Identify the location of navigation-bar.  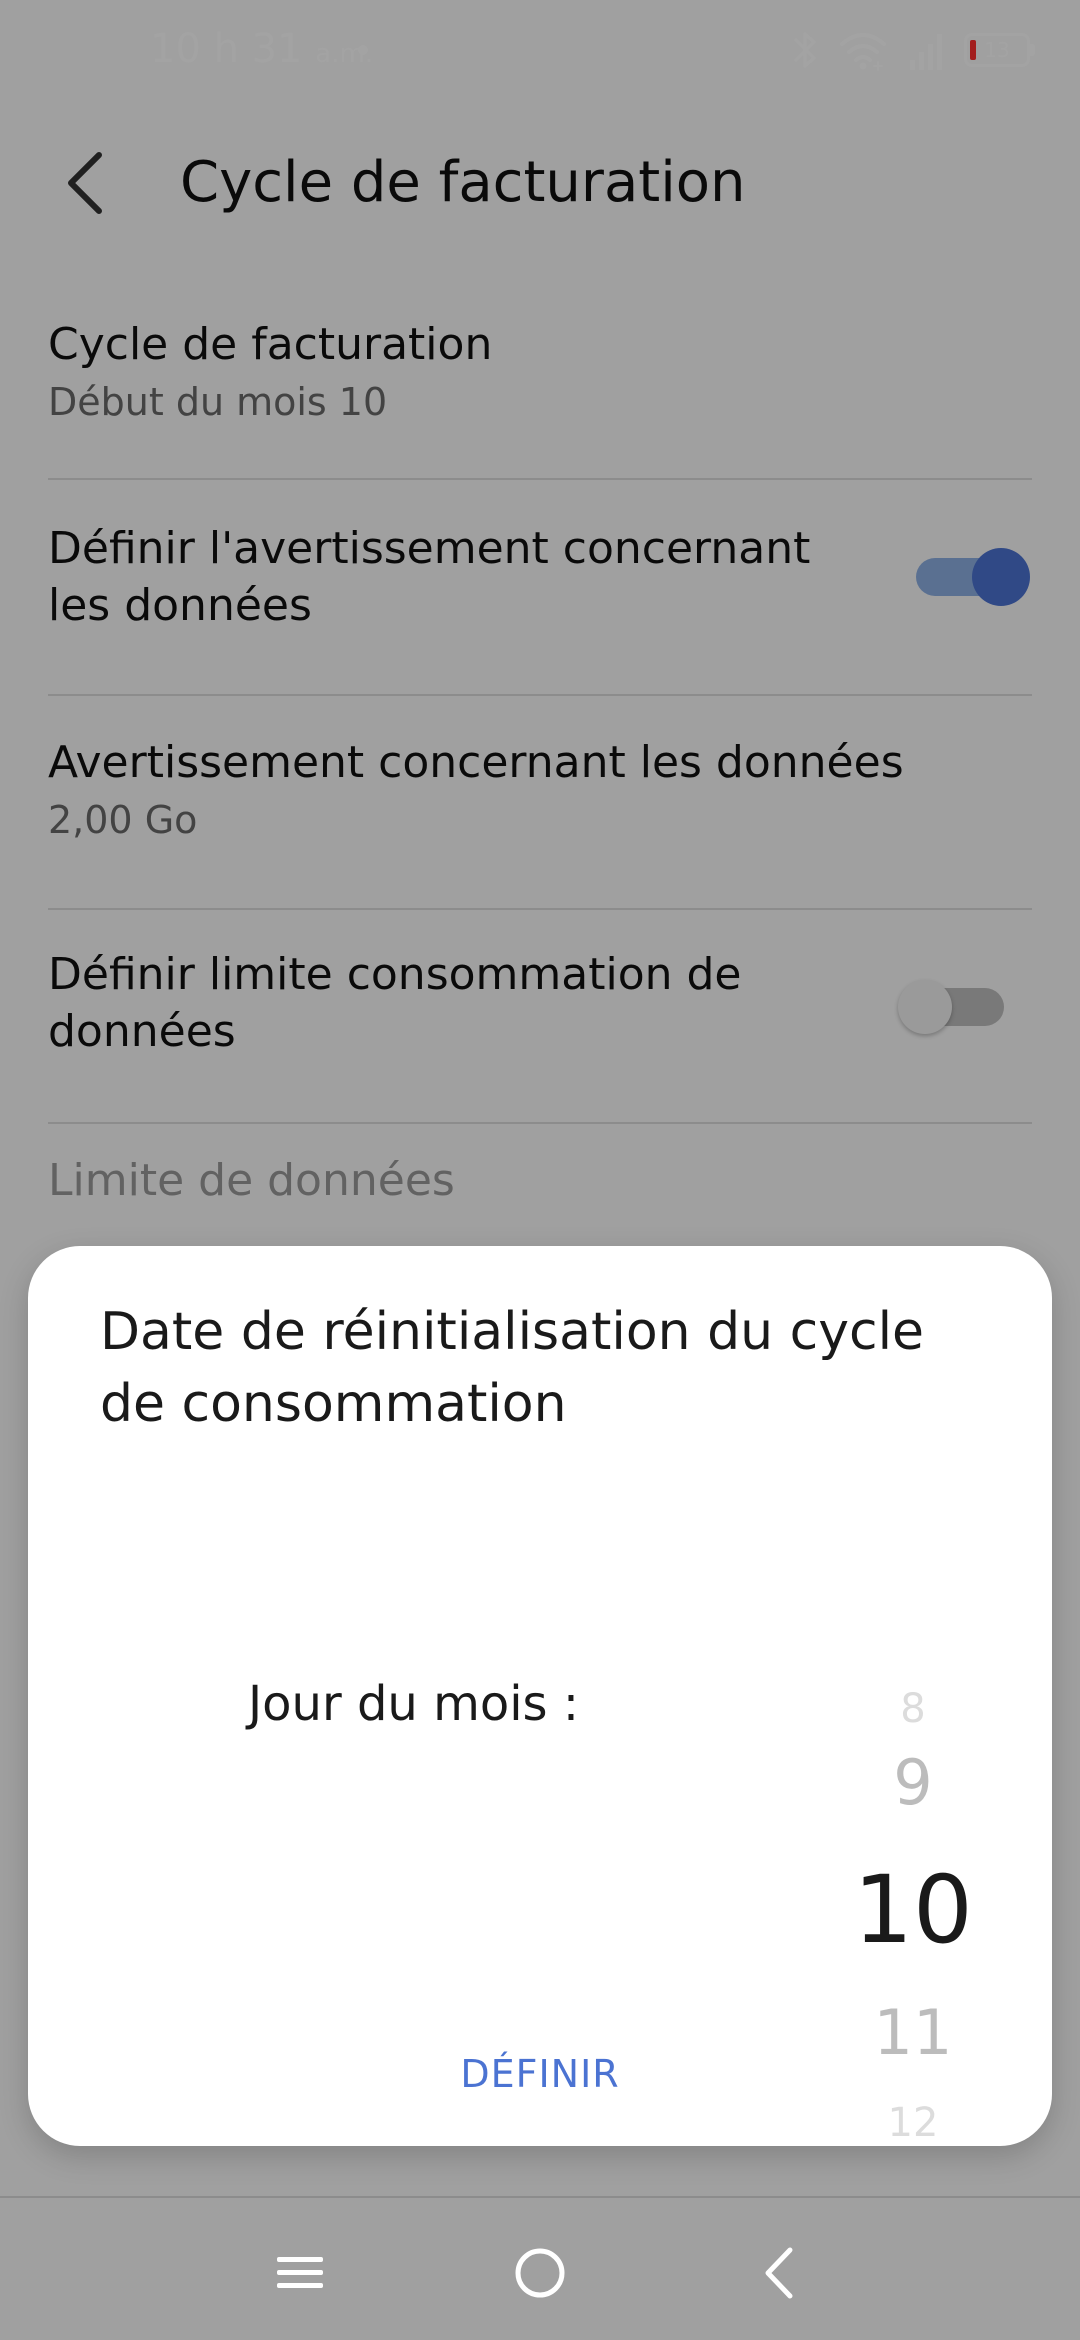
(540, 2268).